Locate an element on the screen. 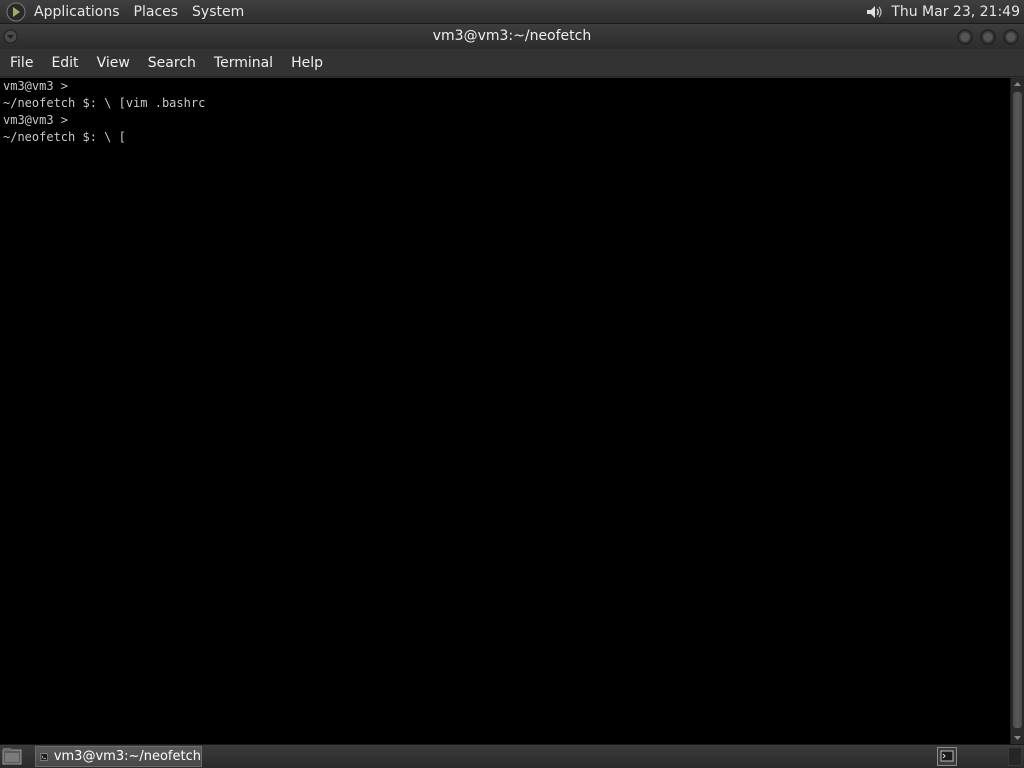 This screenshot has width=1024, height=768. taskbar-item-terminal: vm3@vm3:~/neofetch is located at coordinates (118, 756).